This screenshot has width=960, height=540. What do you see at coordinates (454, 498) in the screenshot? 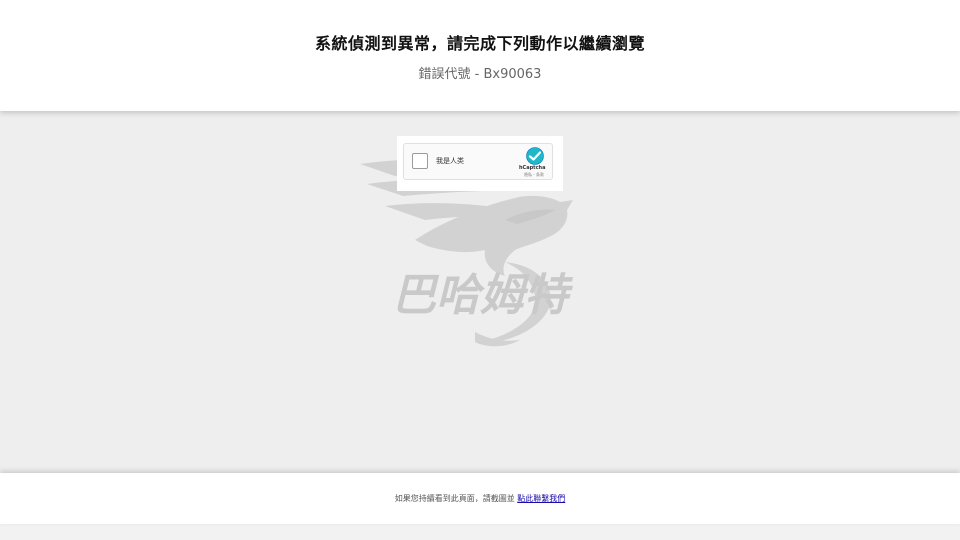
I see `footer-message: 如果您持續看到此頁面，請截圖並` at bounding box center [454, 498].